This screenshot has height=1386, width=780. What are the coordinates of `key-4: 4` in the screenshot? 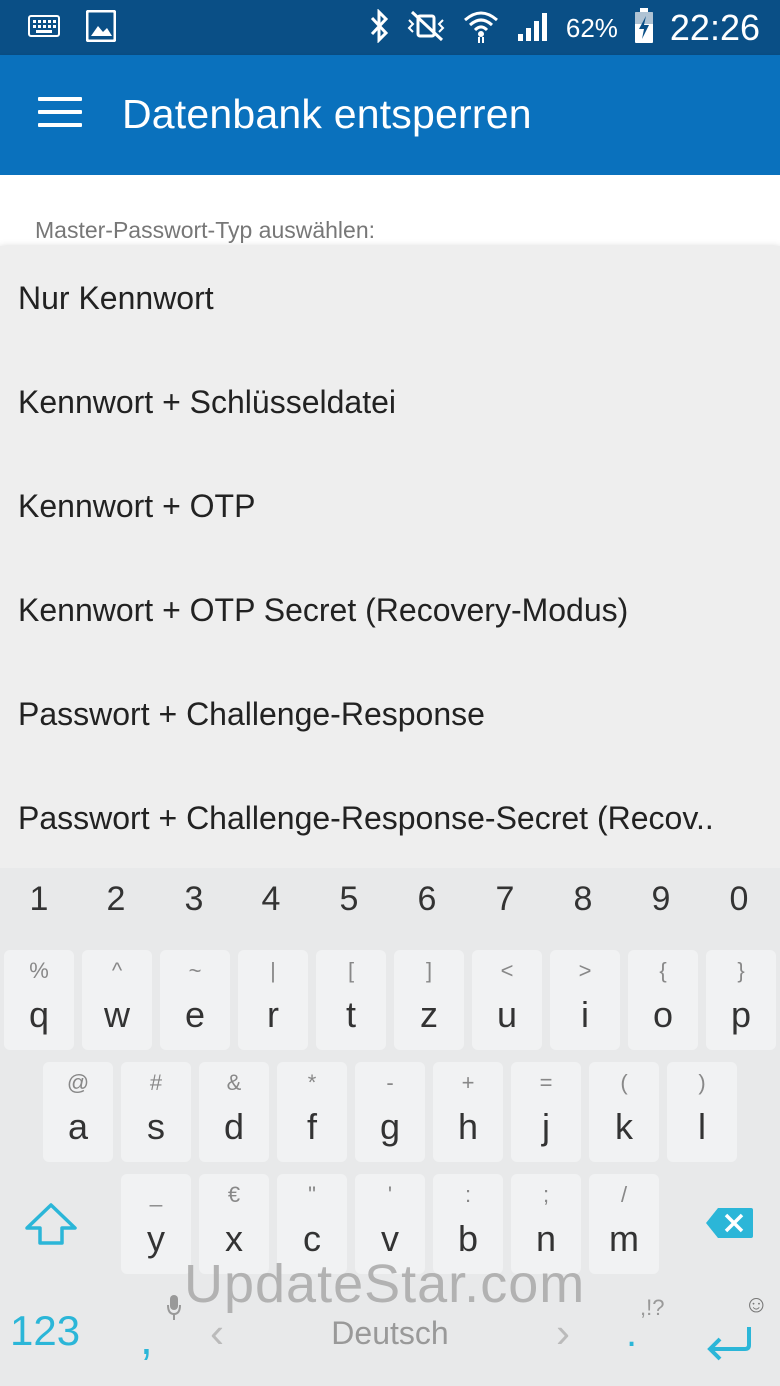 It's located at (271, 899).